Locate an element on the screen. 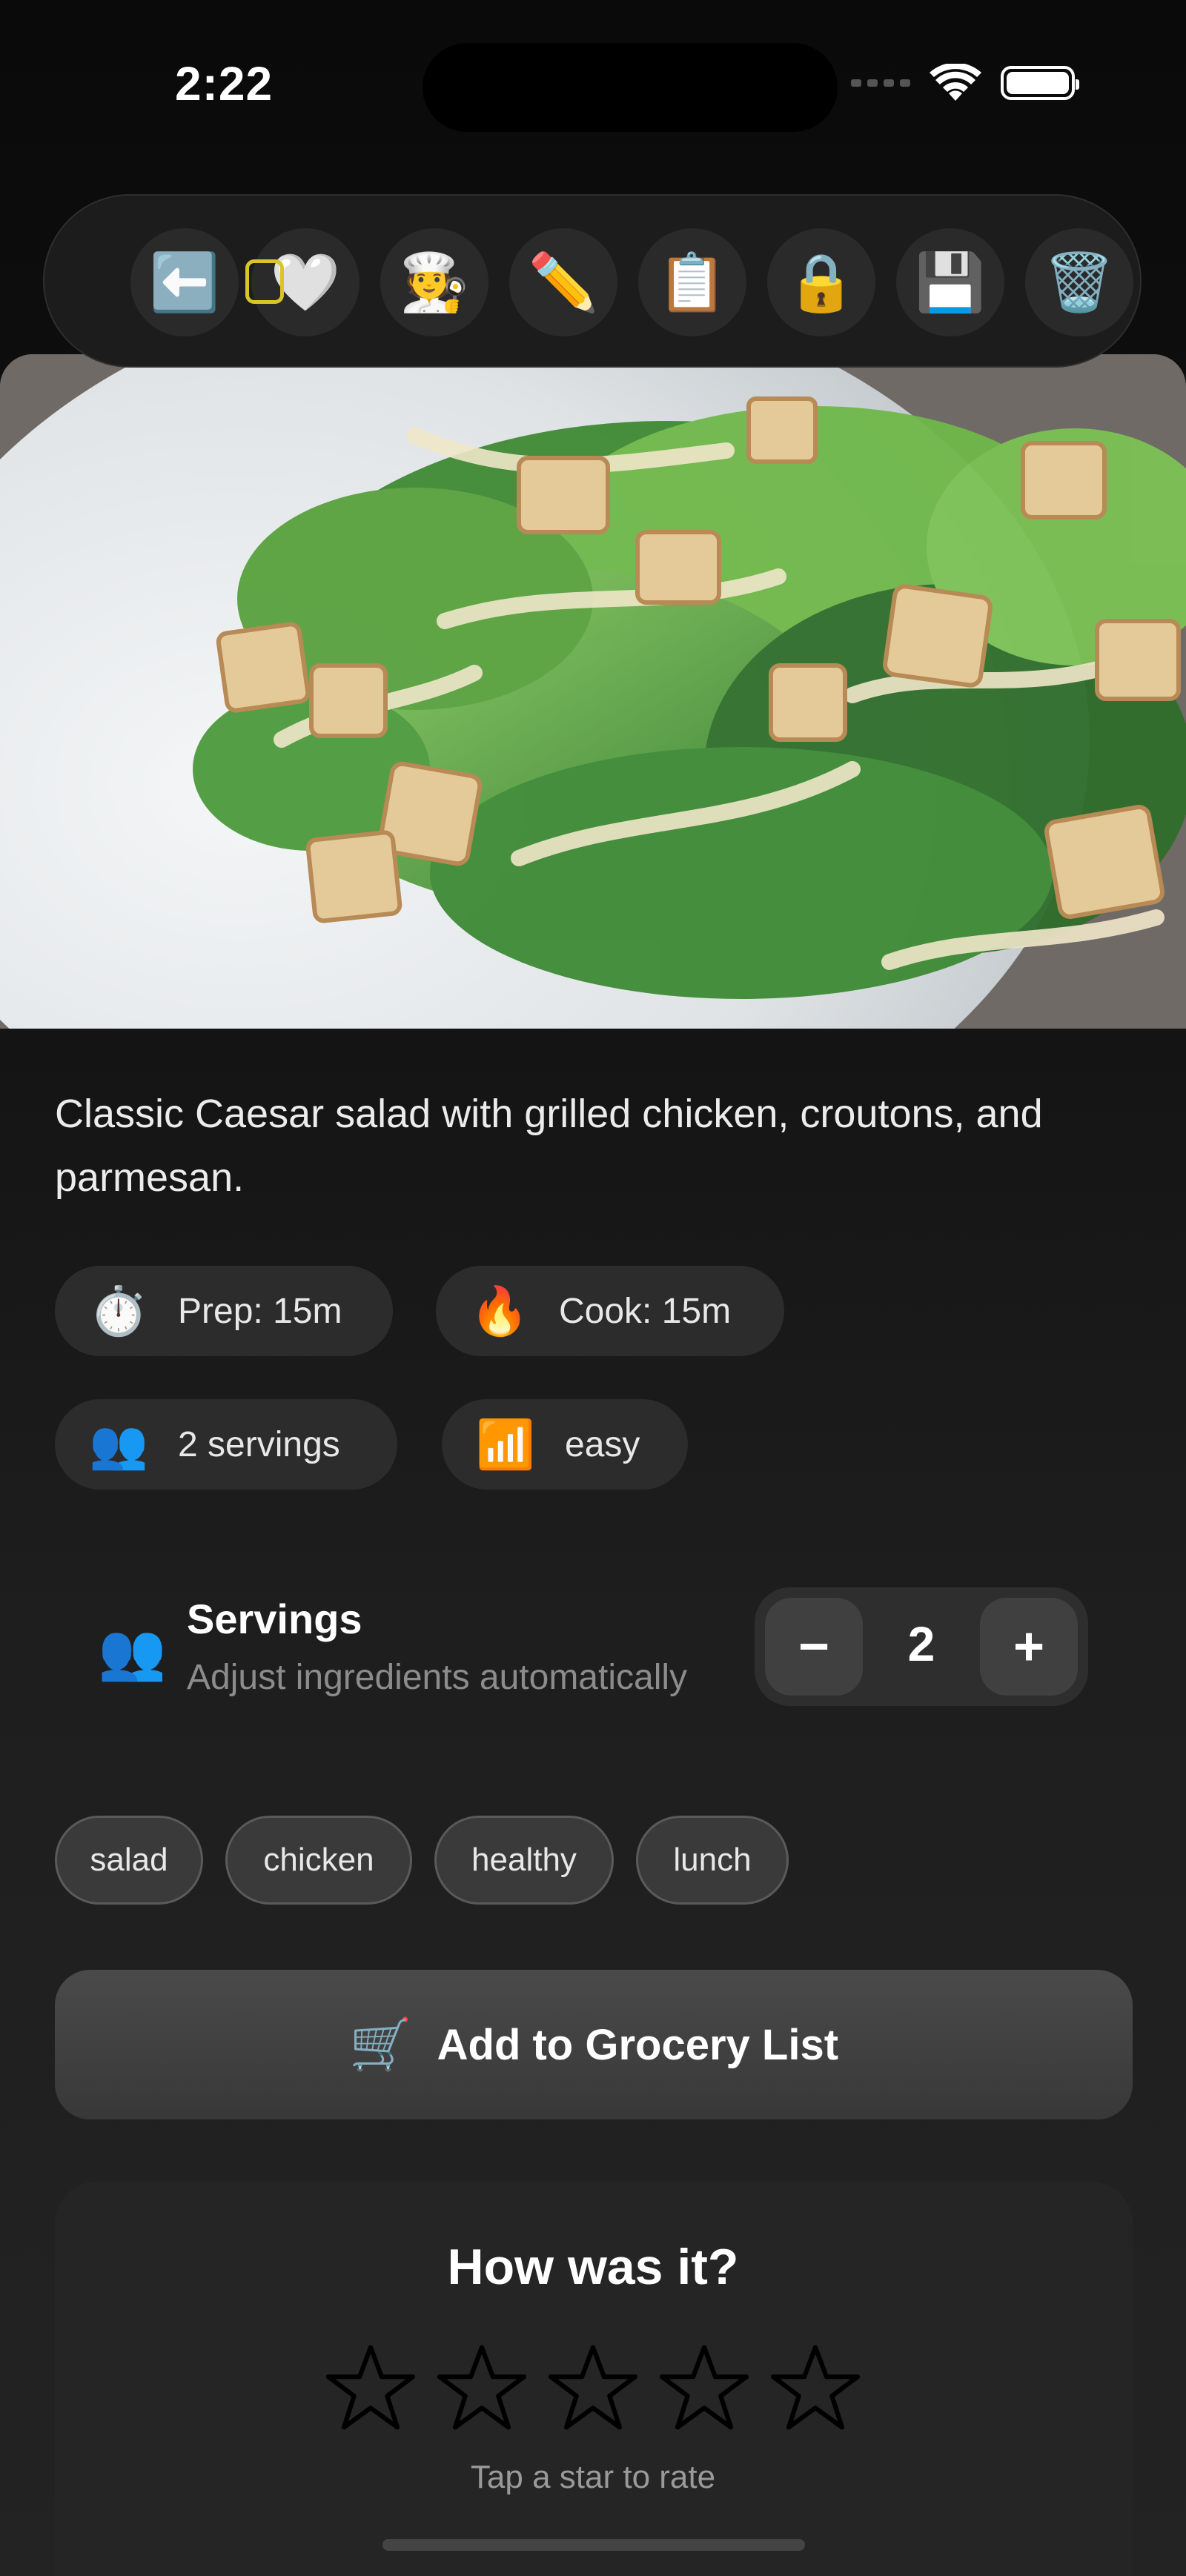 This screenshot has height=2576, width=1186. add-to-grocery-list-button: 🛒 Add to Grocery List is located at coordinates (594, 2044).